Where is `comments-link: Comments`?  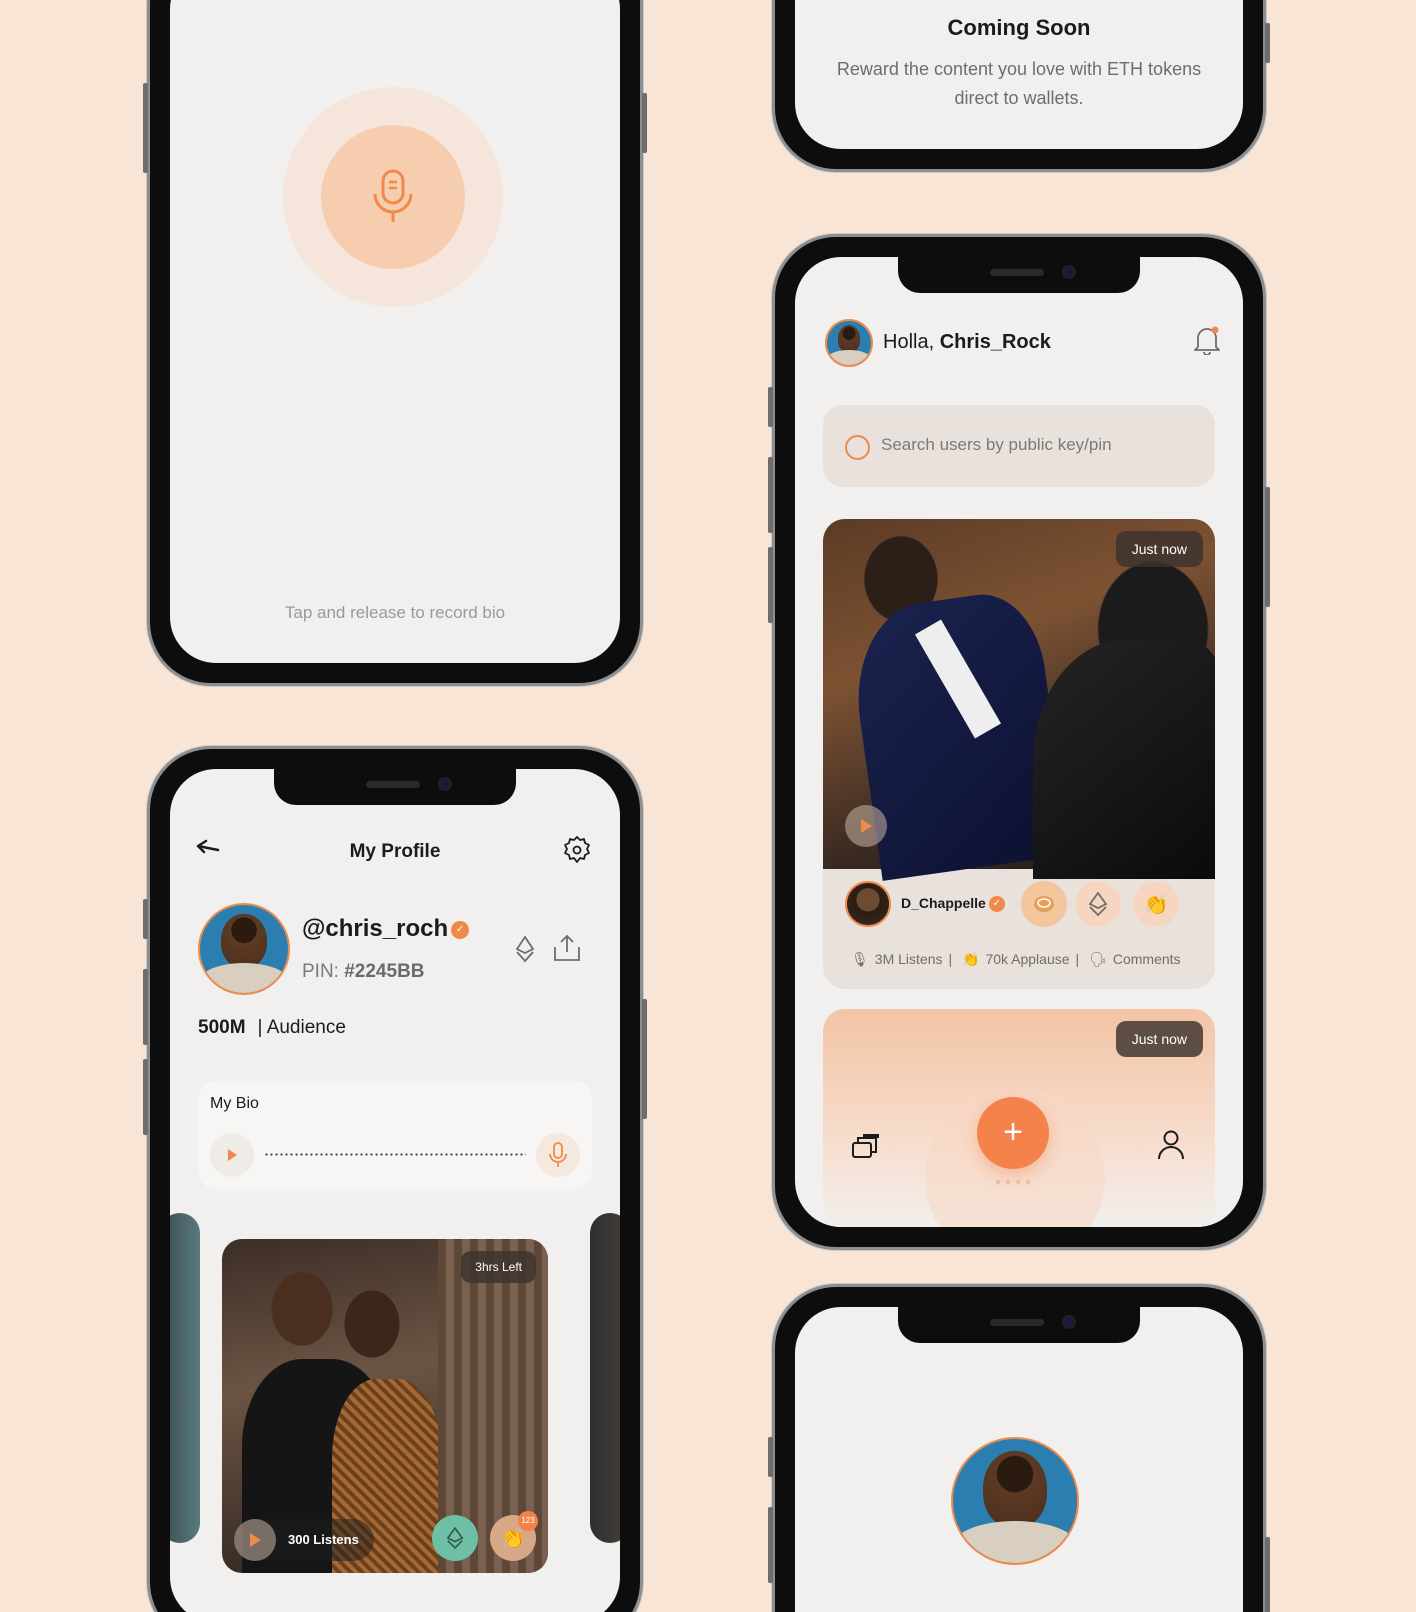 comments-link: Comments is located at coordinates (1147, 959).